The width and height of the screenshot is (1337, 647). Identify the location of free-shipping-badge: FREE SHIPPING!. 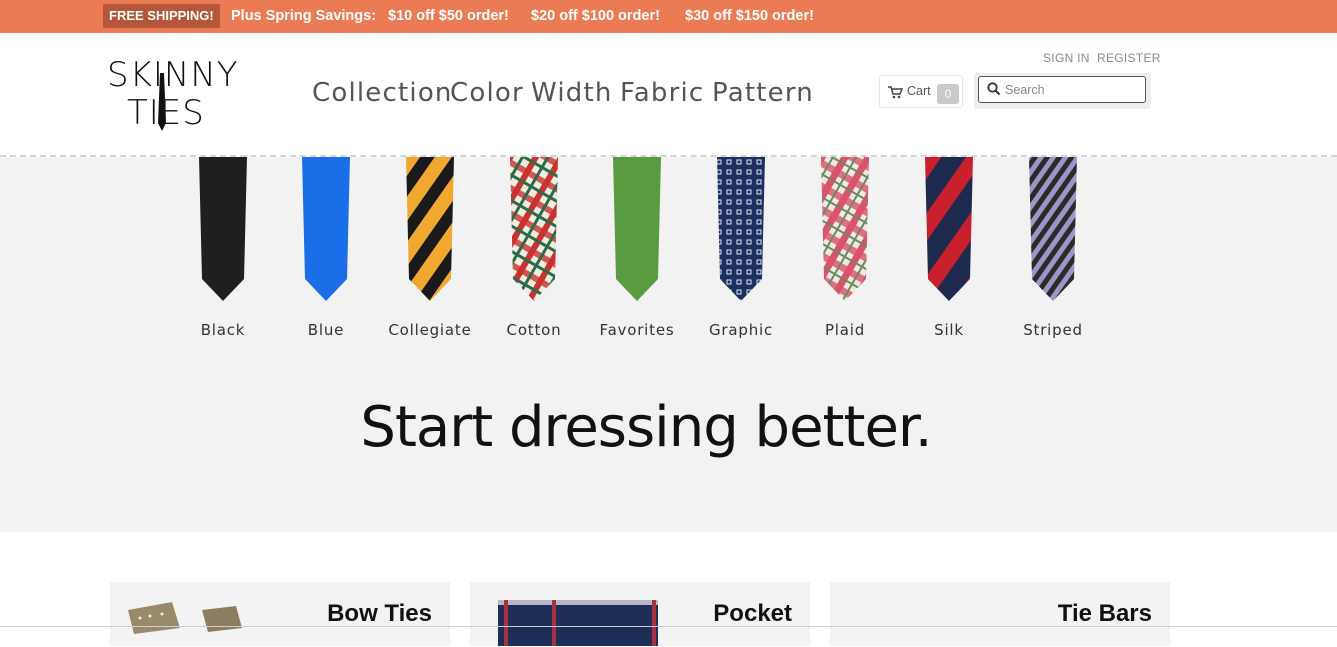
(161, 16).